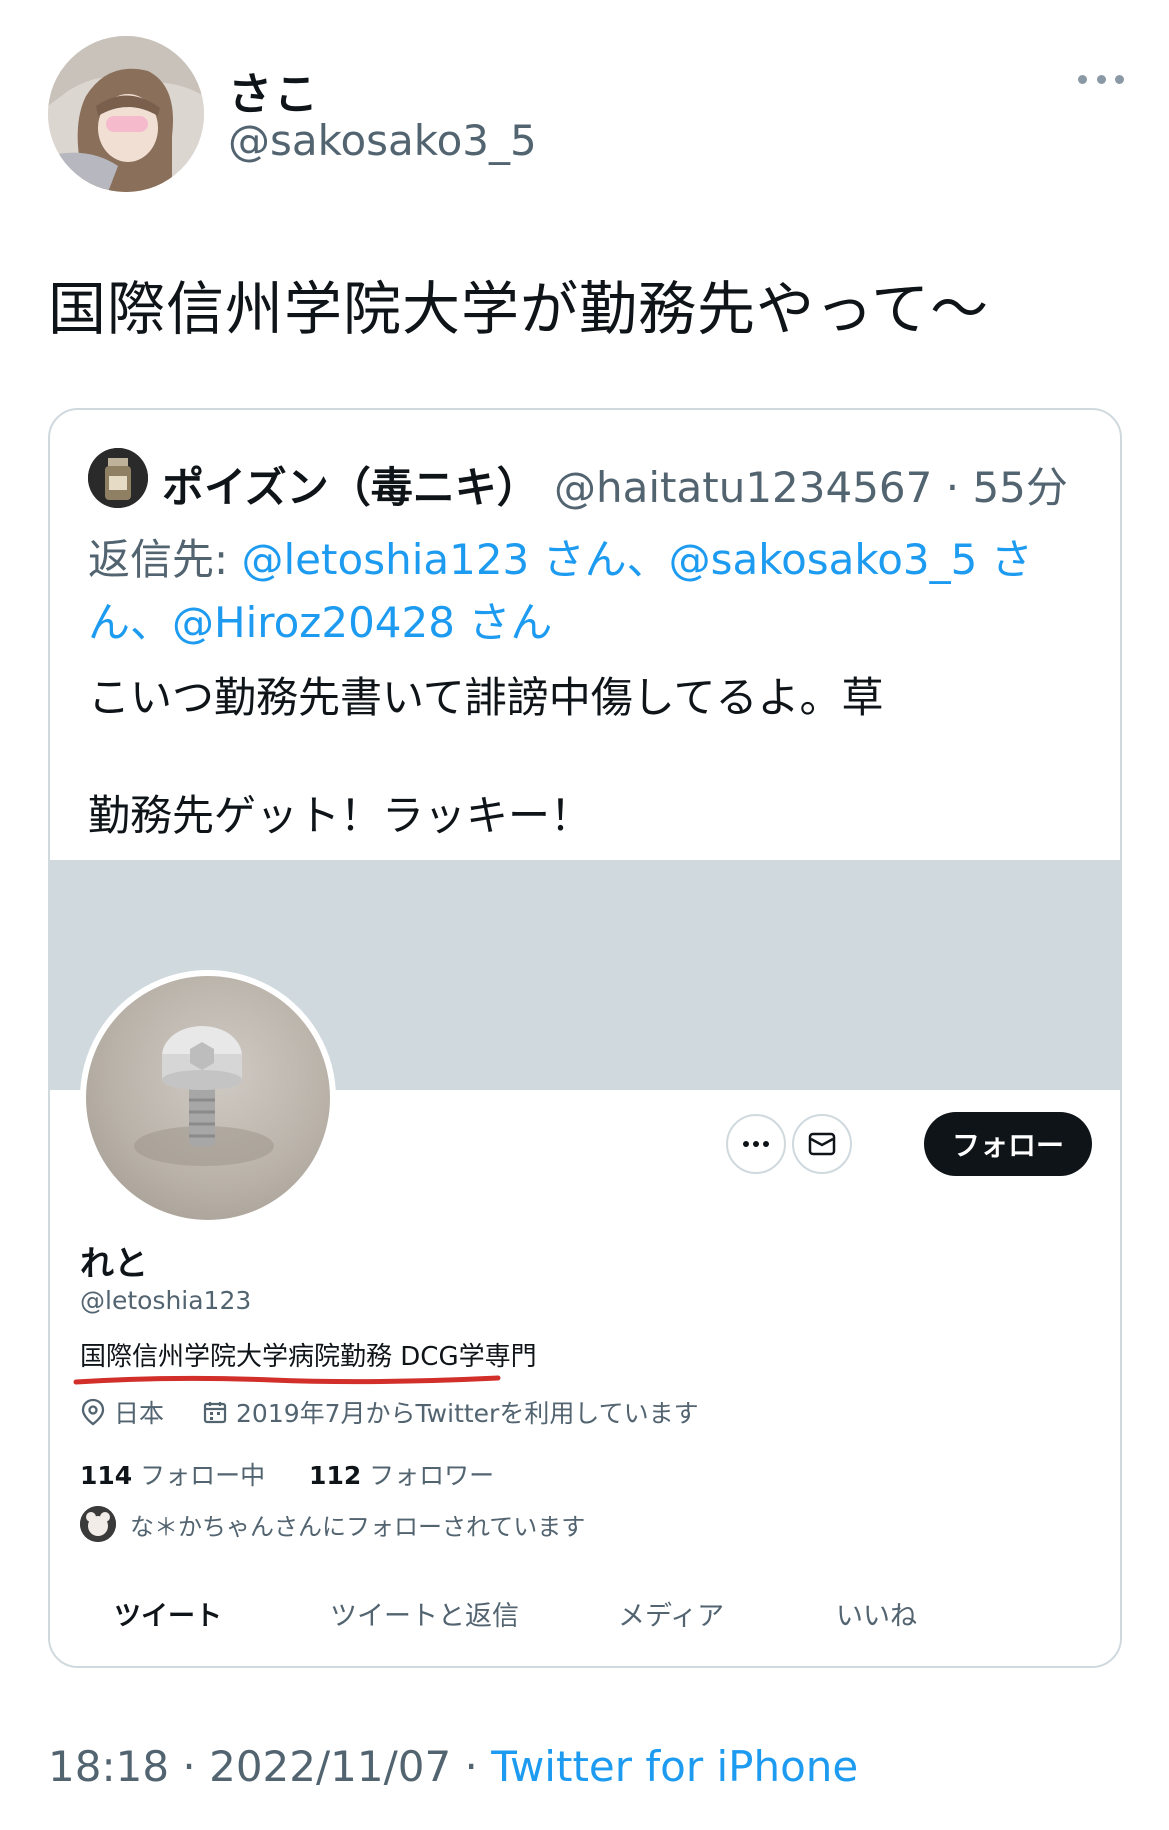  I want to click on profile-handle: @letoshia123, so click(166, 1300).